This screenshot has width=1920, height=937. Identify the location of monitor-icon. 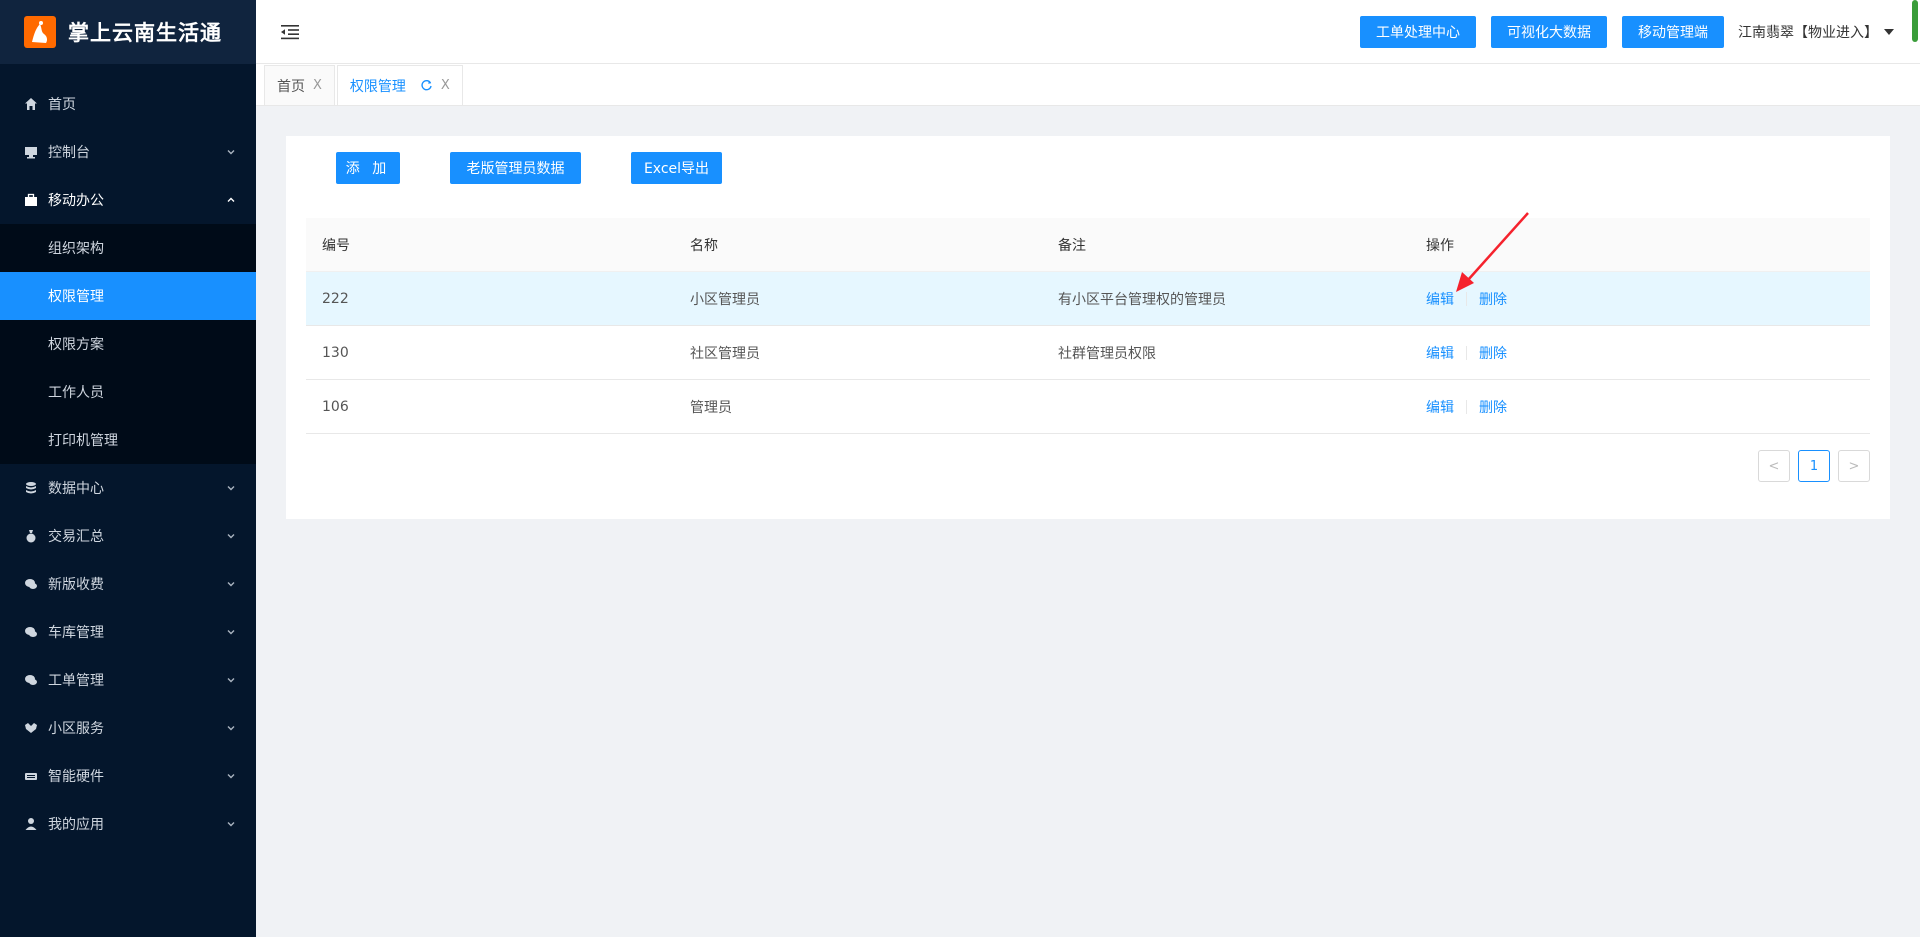
(31, 152).